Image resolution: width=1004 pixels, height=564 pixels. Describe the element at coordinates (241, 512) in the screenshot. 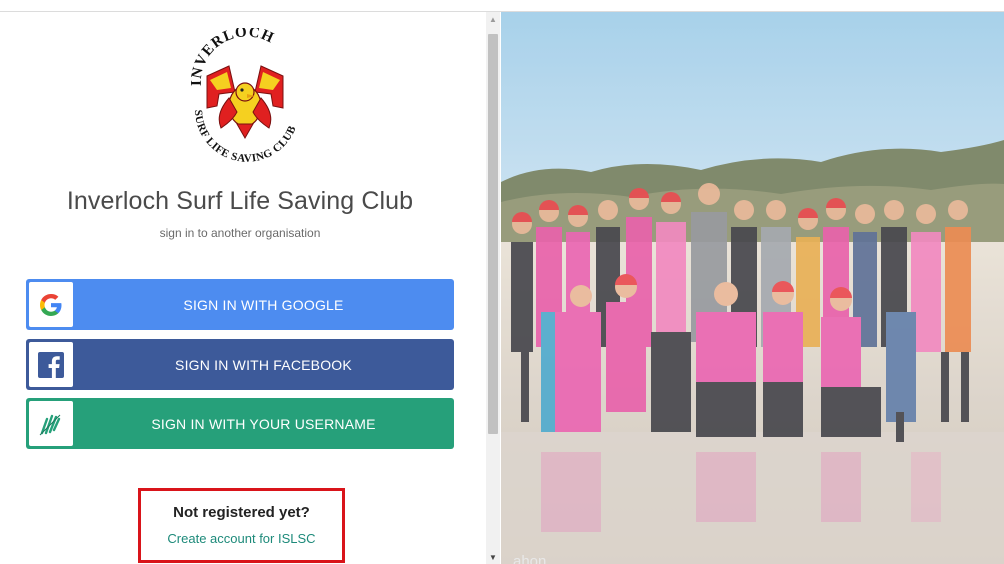

I see `register-title: Not registered yet?` at that location.